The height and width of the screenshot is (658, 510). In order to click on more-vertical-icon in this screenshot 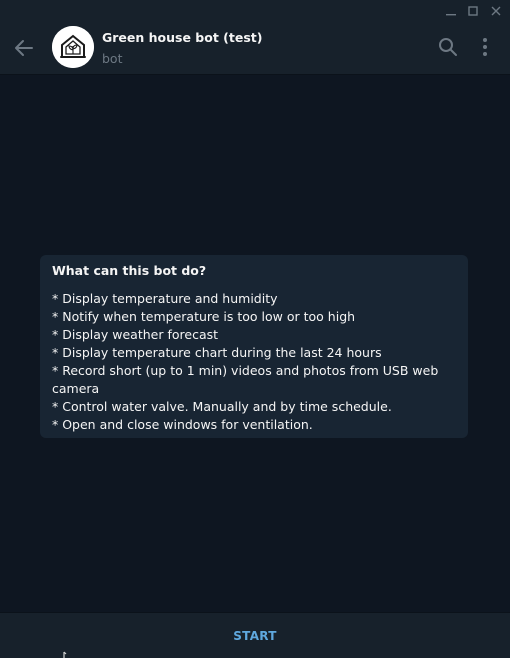, I will do `click(485, 47)`.